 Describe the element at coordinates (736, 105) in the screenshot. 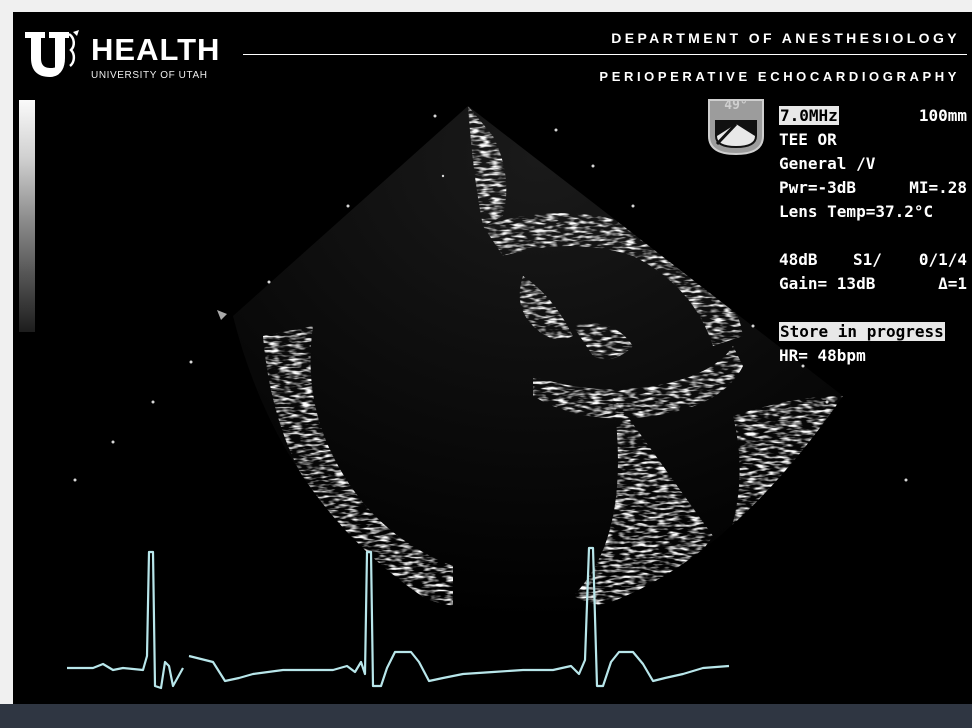

I see `probe-angle-value: 49°` at that location.